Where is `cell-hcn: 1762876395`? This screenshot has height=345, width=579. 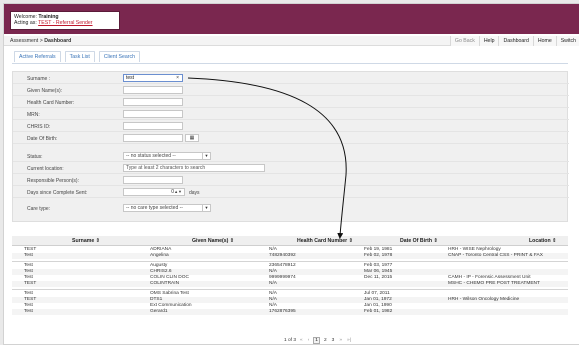
cell-hcn: 1762876395 is located at coordinates (282, 311).